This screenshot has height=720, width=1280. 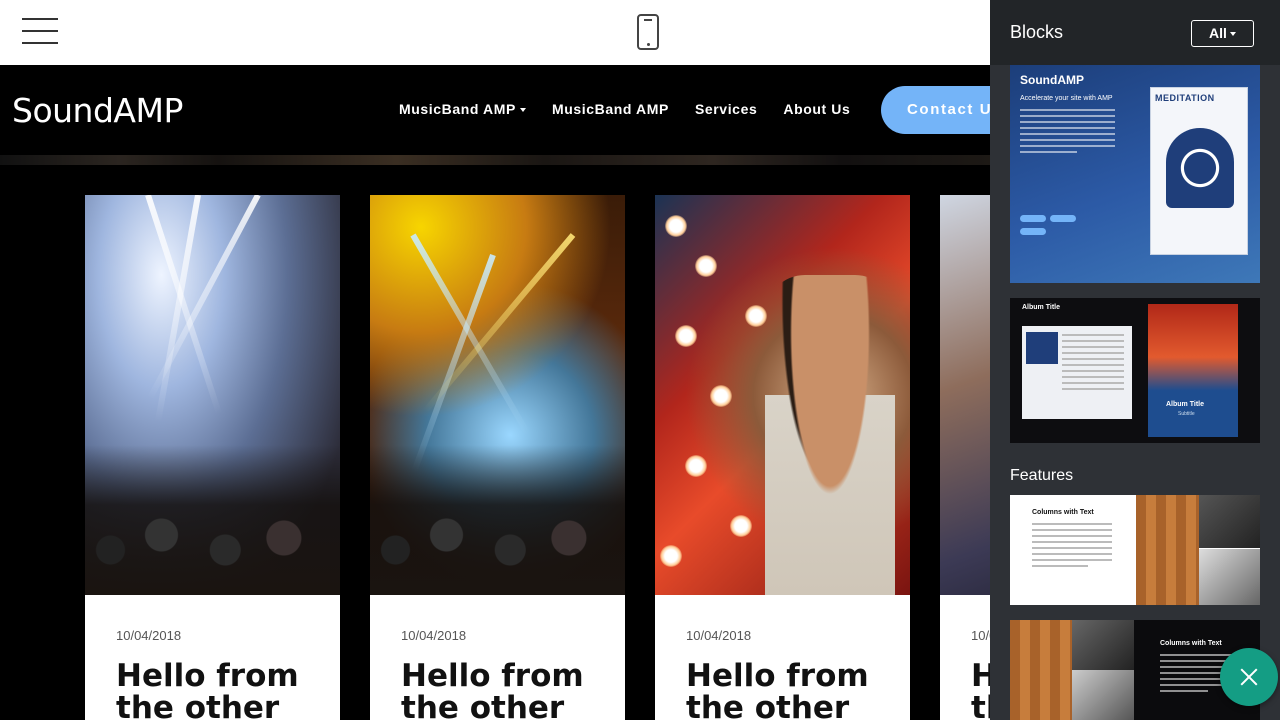 I want to click on menu-item-musicband-dropdown: MusicBand AMP, so click(x=462, y=109).